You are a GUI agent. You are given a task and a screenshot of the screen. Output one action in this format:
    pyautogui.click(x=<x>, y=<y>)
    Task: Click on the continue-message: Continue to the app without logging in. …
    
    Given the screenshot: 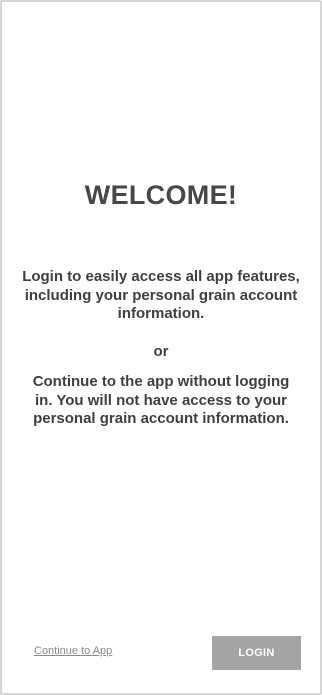 What is the action you would take?
    pyautogui.click(x=161, y=400)
    